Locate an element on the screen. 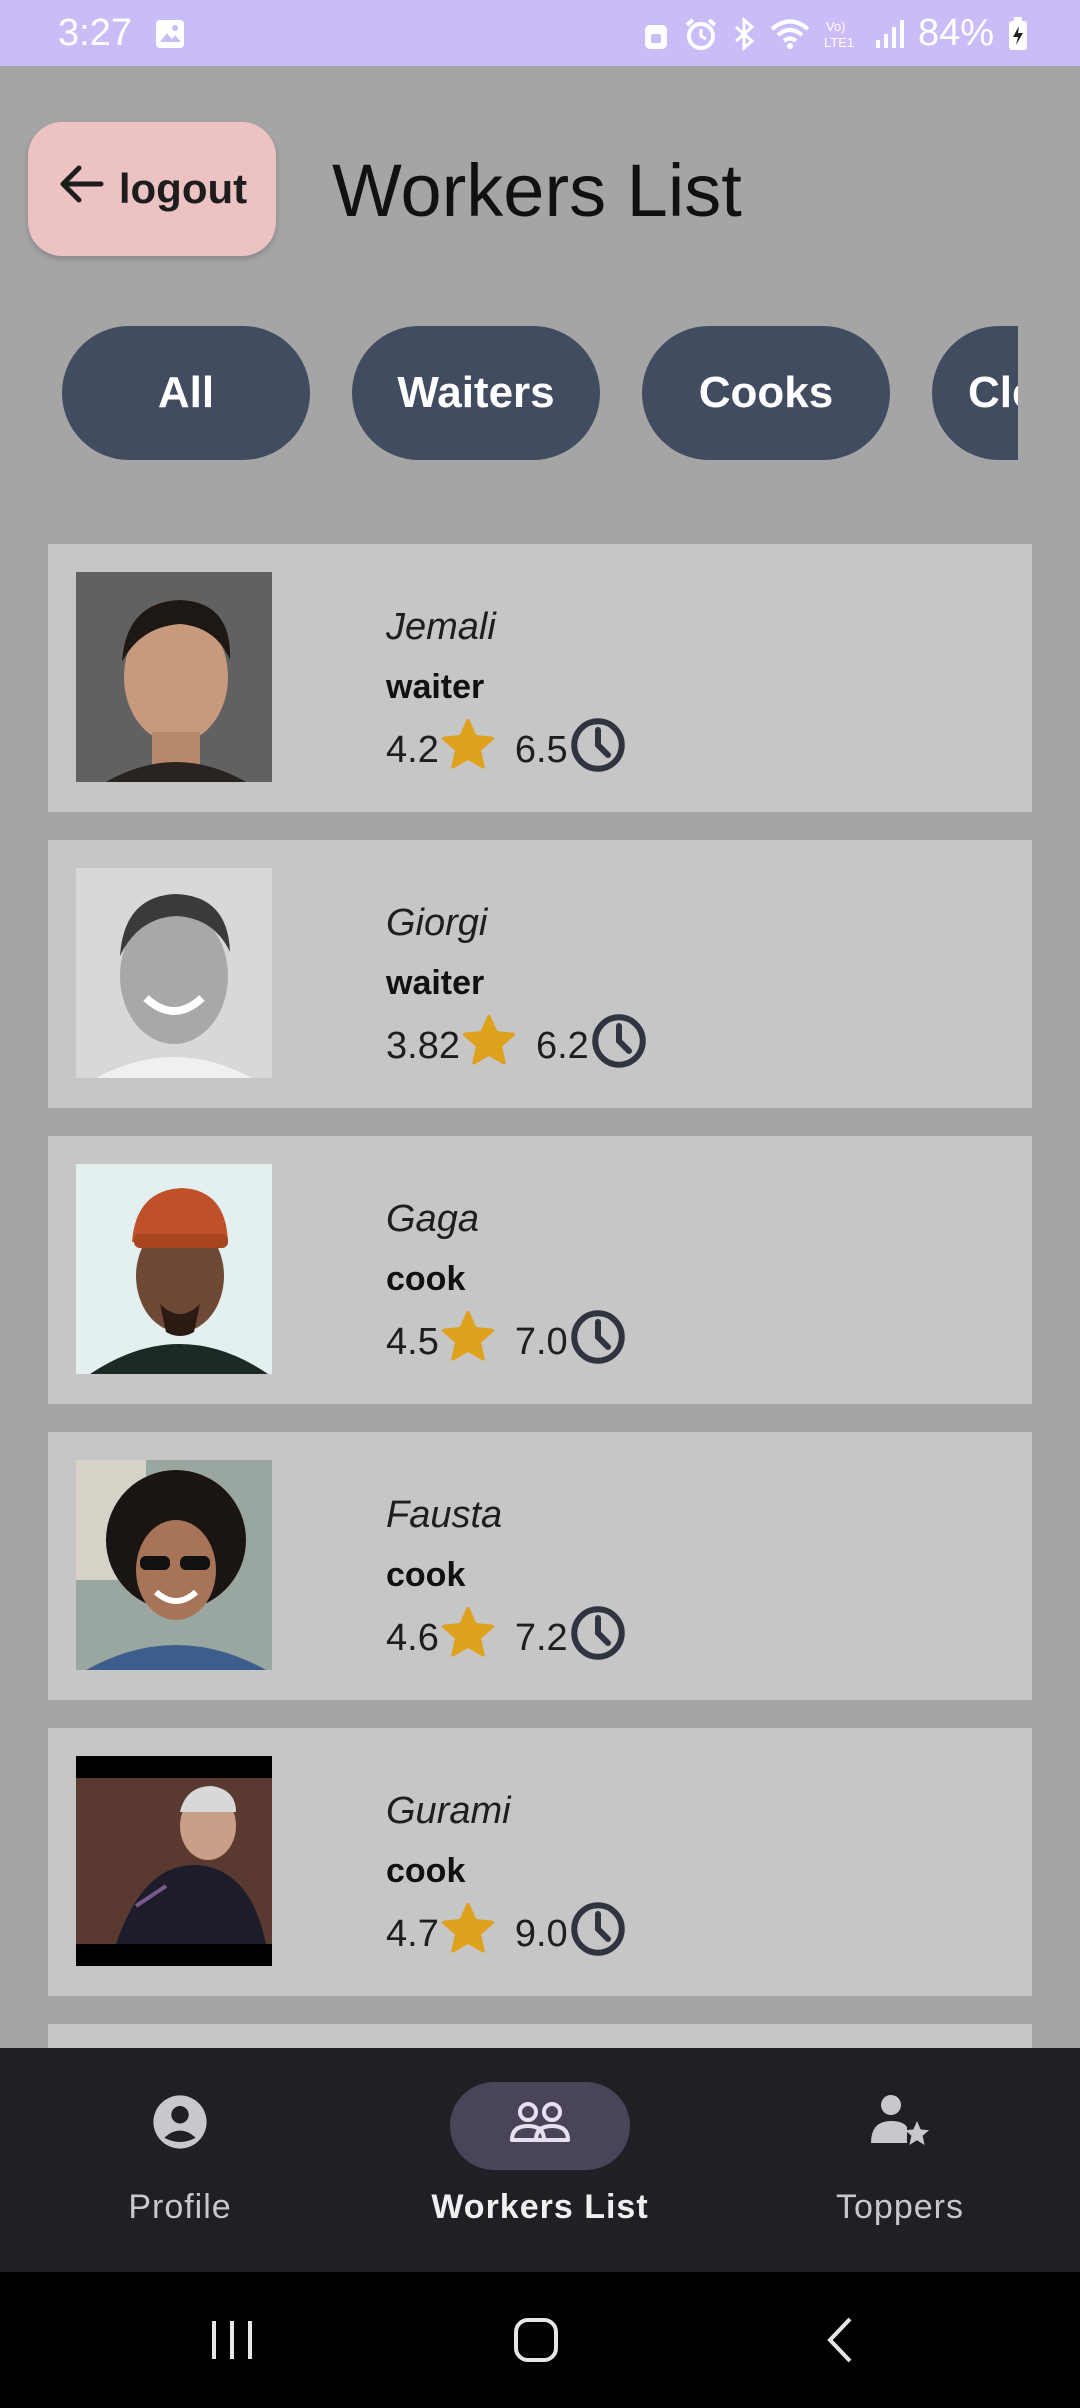  user-star-icon is located at coordinates (900, 2126).